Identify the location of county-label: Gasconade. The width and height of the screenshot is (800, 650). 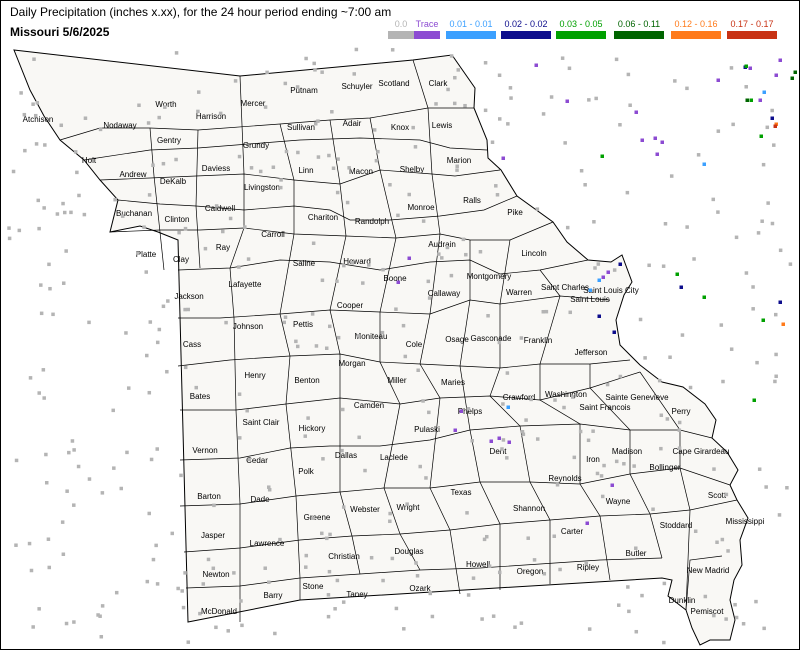
(491, 338).